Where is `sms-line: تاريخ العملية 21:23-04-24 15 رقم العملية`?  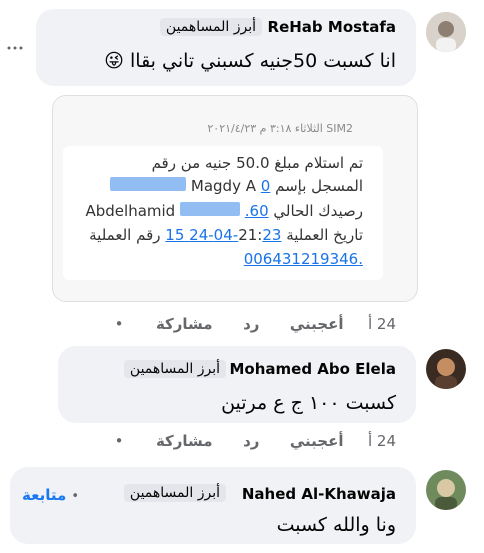
sms-line: تاريخ العملية 21:23-04-24 15 رقم العملية is located at coordinates (226, 235).